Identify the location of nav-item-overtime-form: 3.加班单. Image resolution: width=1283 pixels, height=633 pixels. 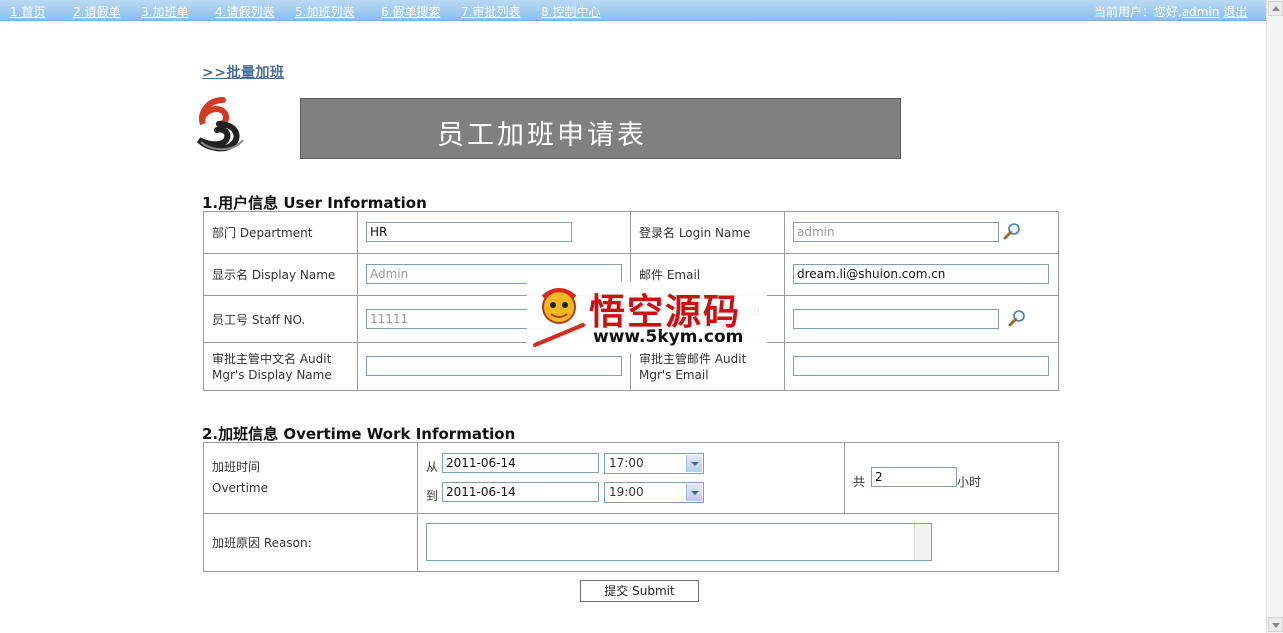
(164, 11).